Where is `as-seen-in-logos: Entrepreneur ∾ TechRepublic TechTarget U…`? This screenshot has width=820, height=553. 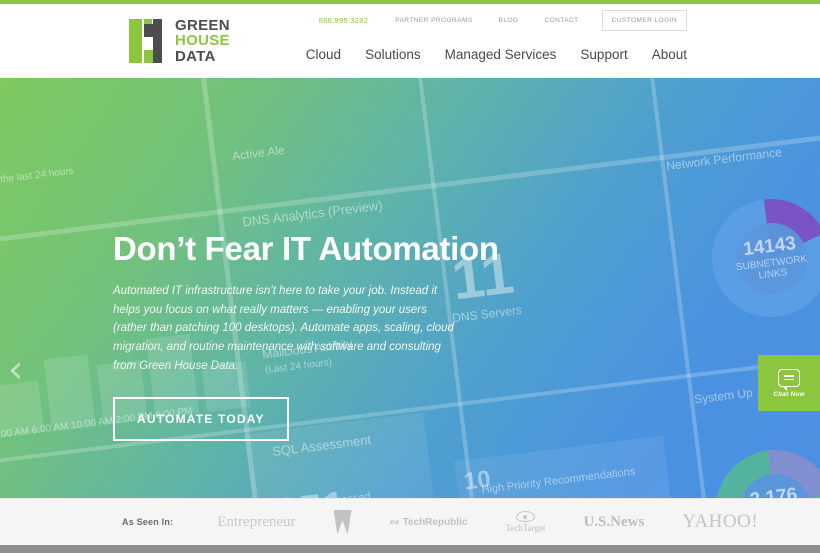 as-seen-in-logos: Entrepreneur ∾ TechRepublic TechTarget U… is located at coordinates (487, 522).